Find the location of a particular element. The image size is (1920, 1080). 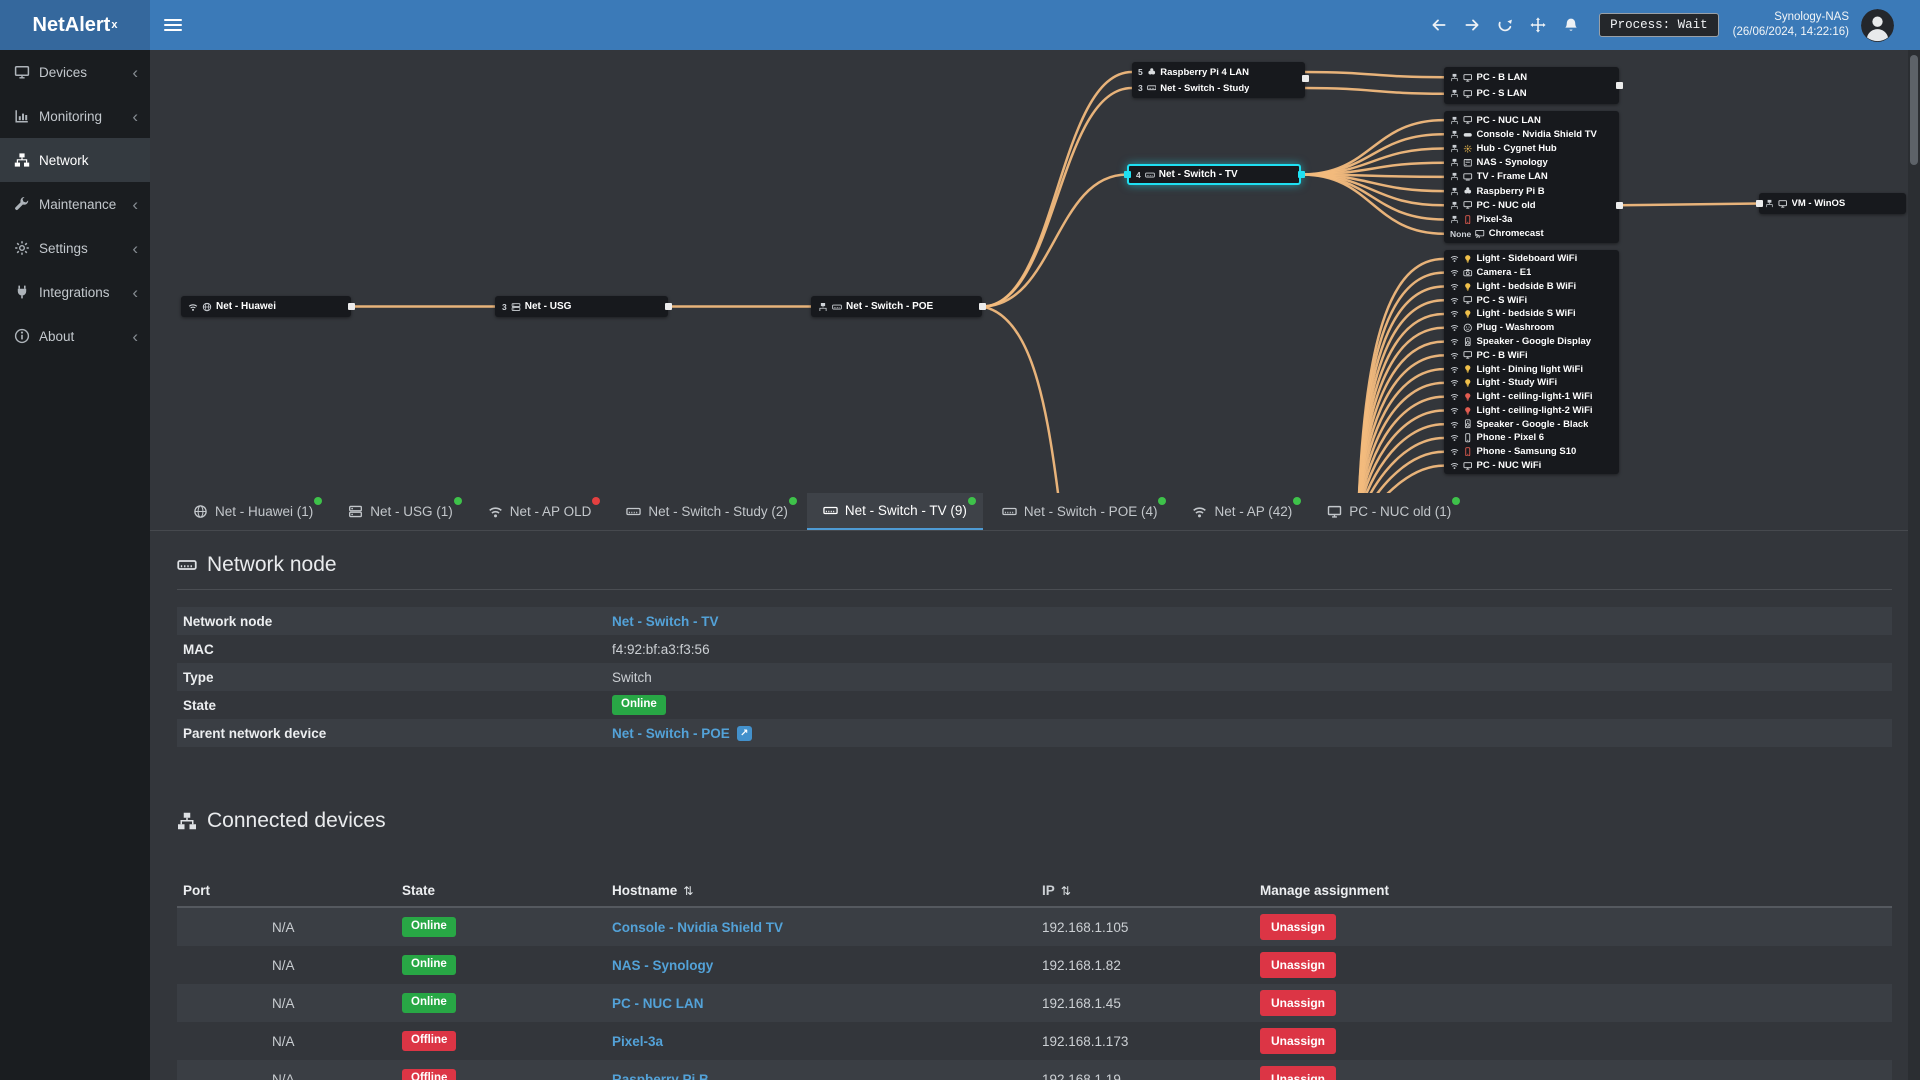

device-node-pc-b-wifi: PC - B WiFi is located at coordinates (1531, 355).